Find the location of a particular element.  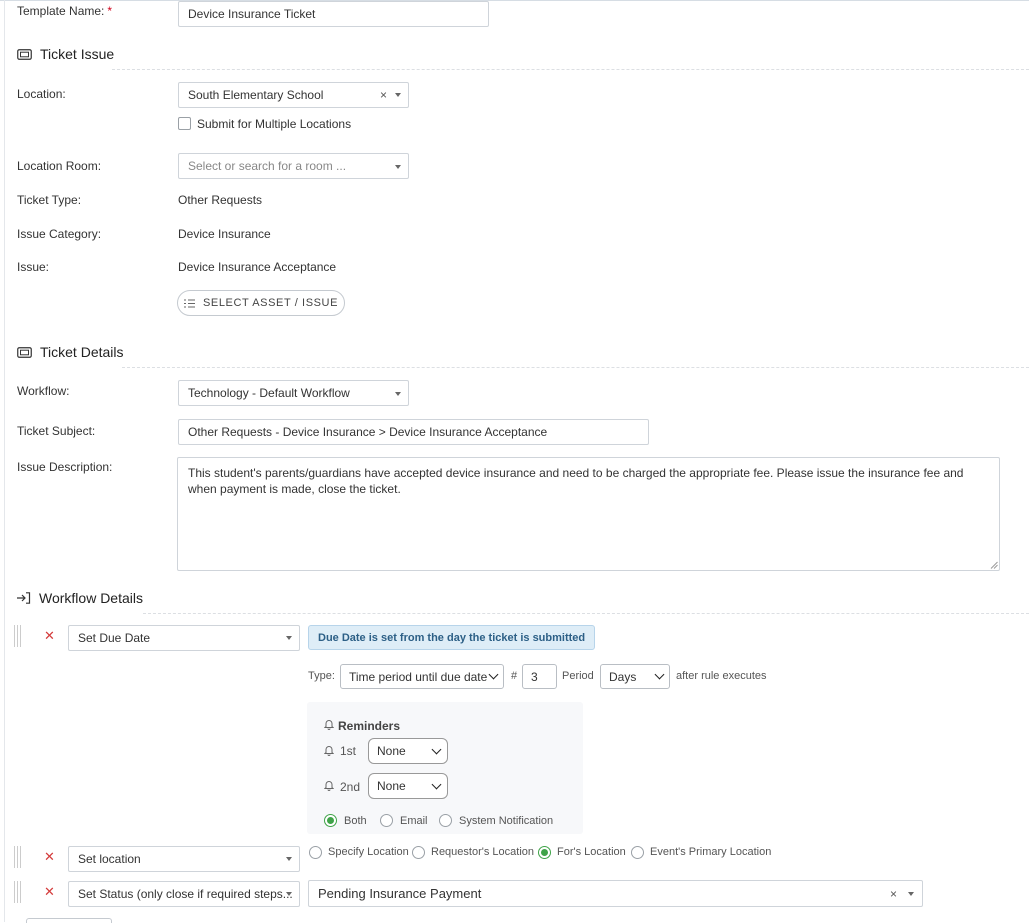

template-name-label: Template Name: * is located at coordinates (65, 11).